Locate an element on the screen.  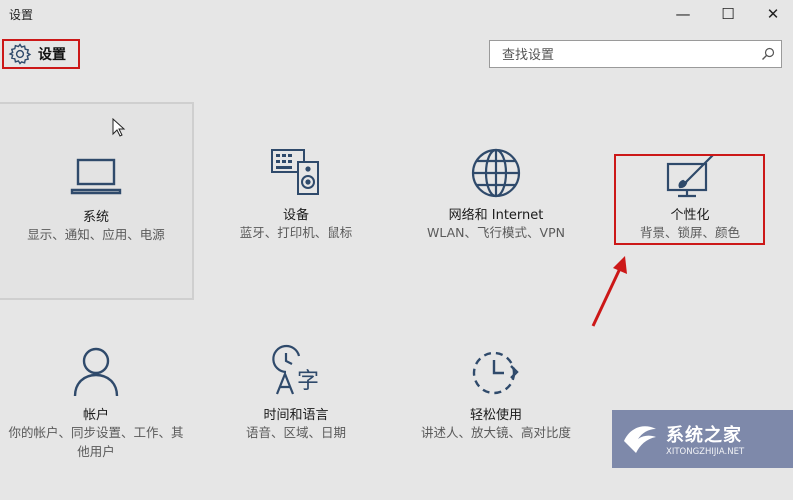
tile-time-language: 字 时间和语言 语音、区域、日期 is located at coordinates (296, 401).